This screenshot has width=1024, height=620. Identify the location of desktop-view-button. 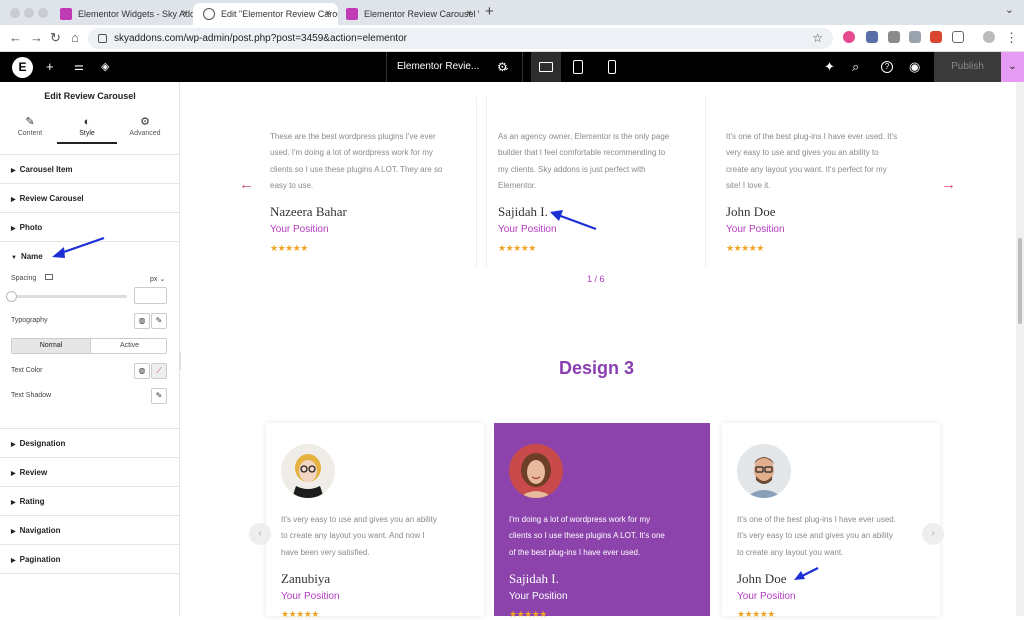
(546, 67).